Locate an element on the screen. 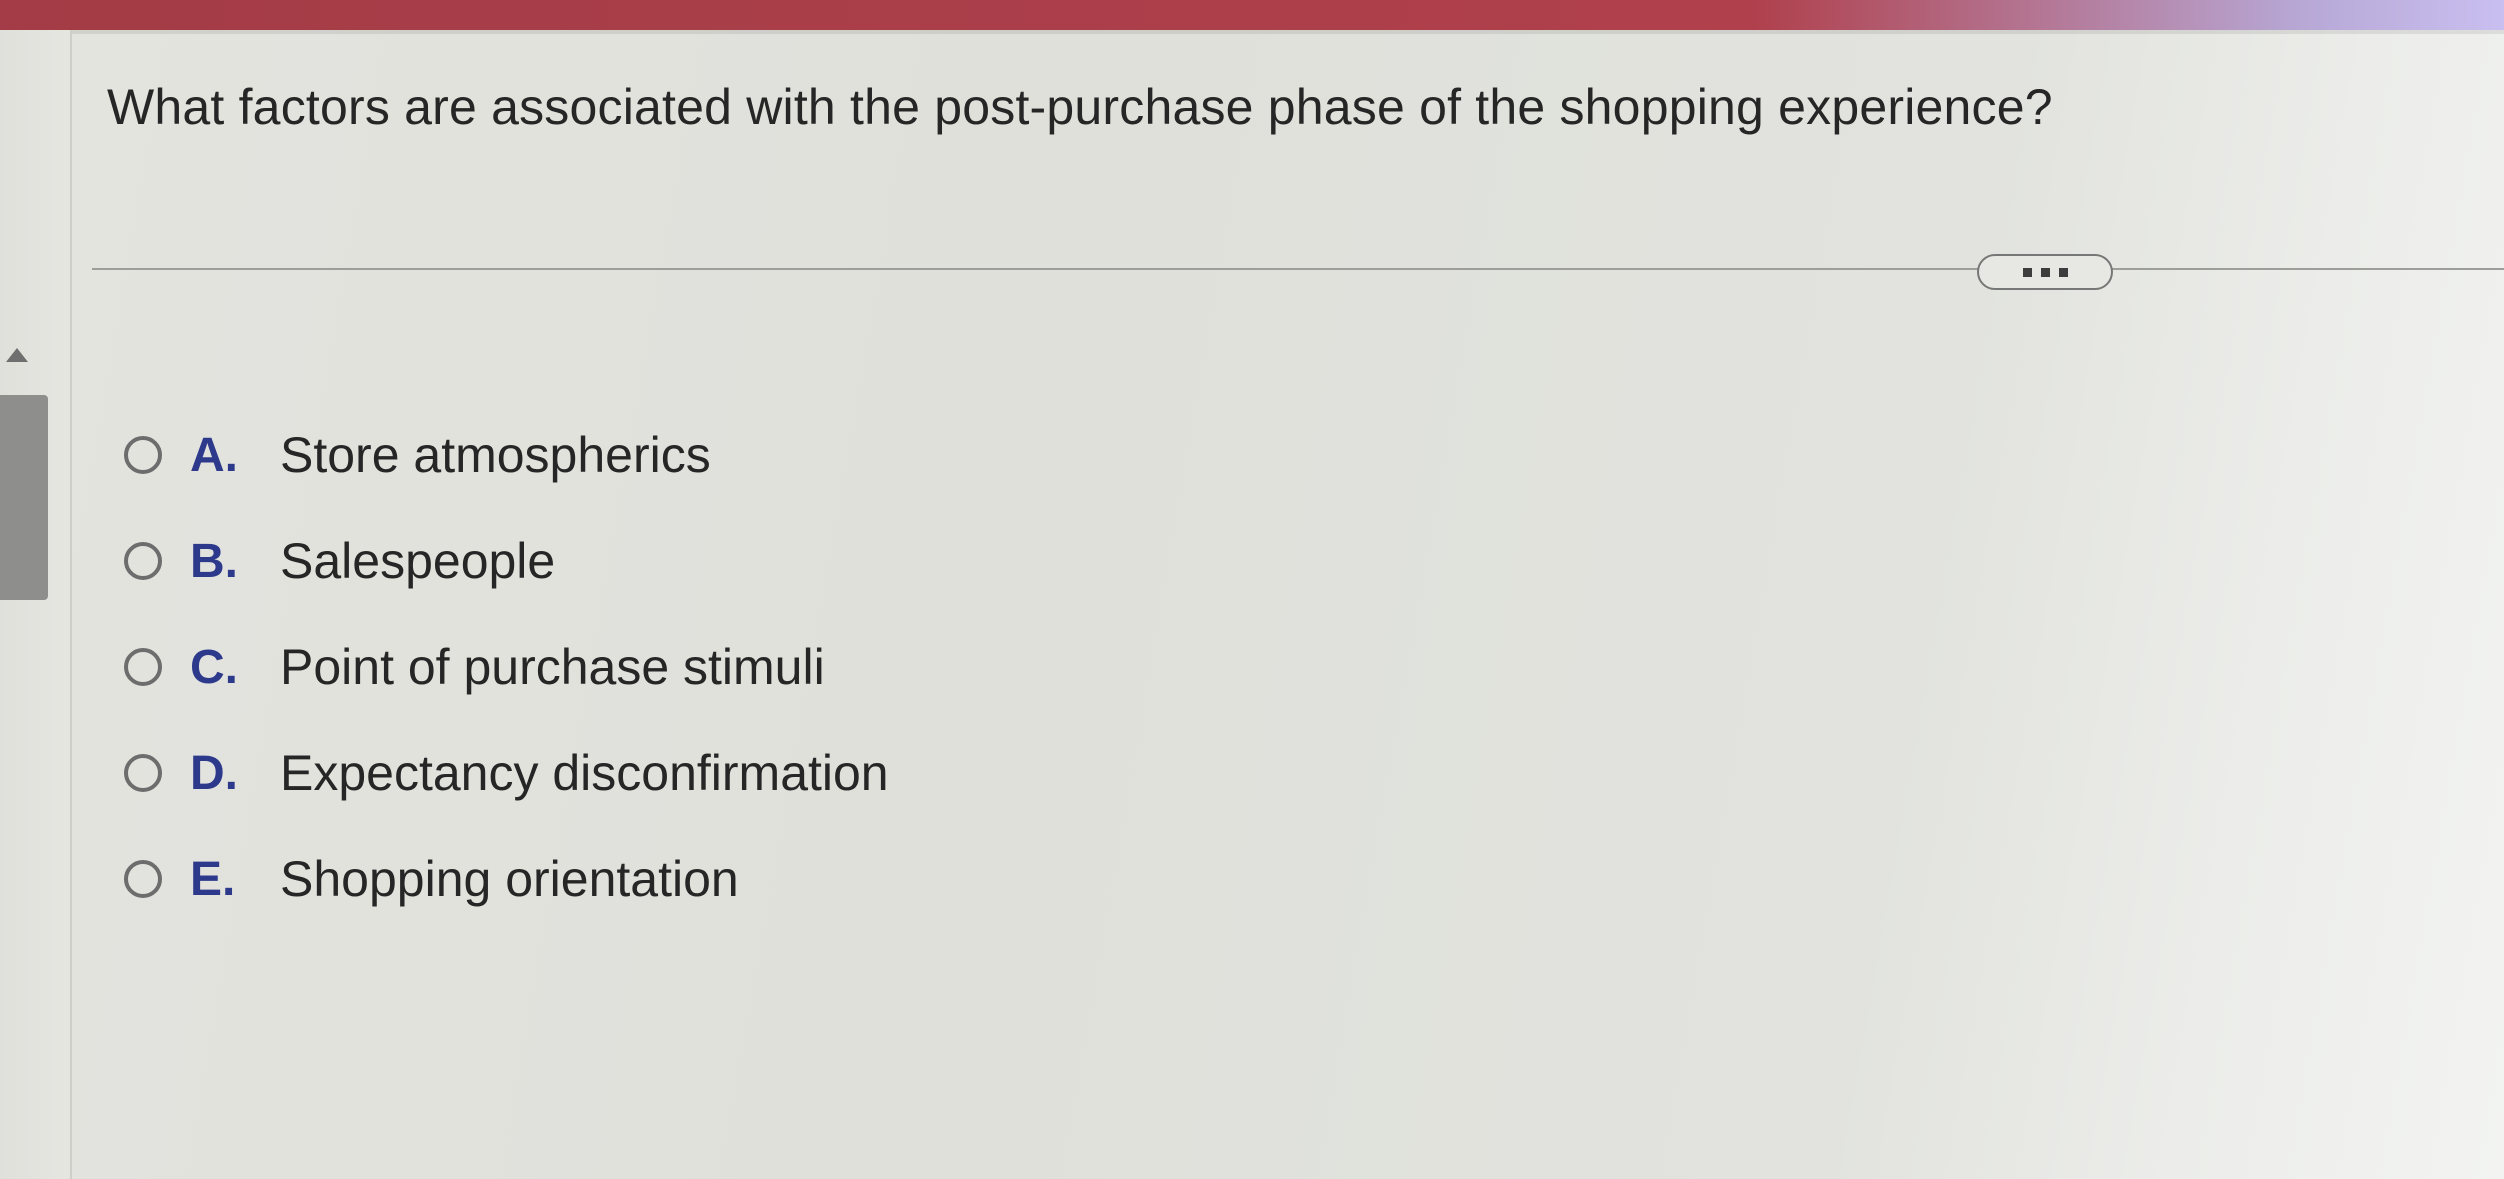  option-letter: E. is located at coordinates (213, 879).